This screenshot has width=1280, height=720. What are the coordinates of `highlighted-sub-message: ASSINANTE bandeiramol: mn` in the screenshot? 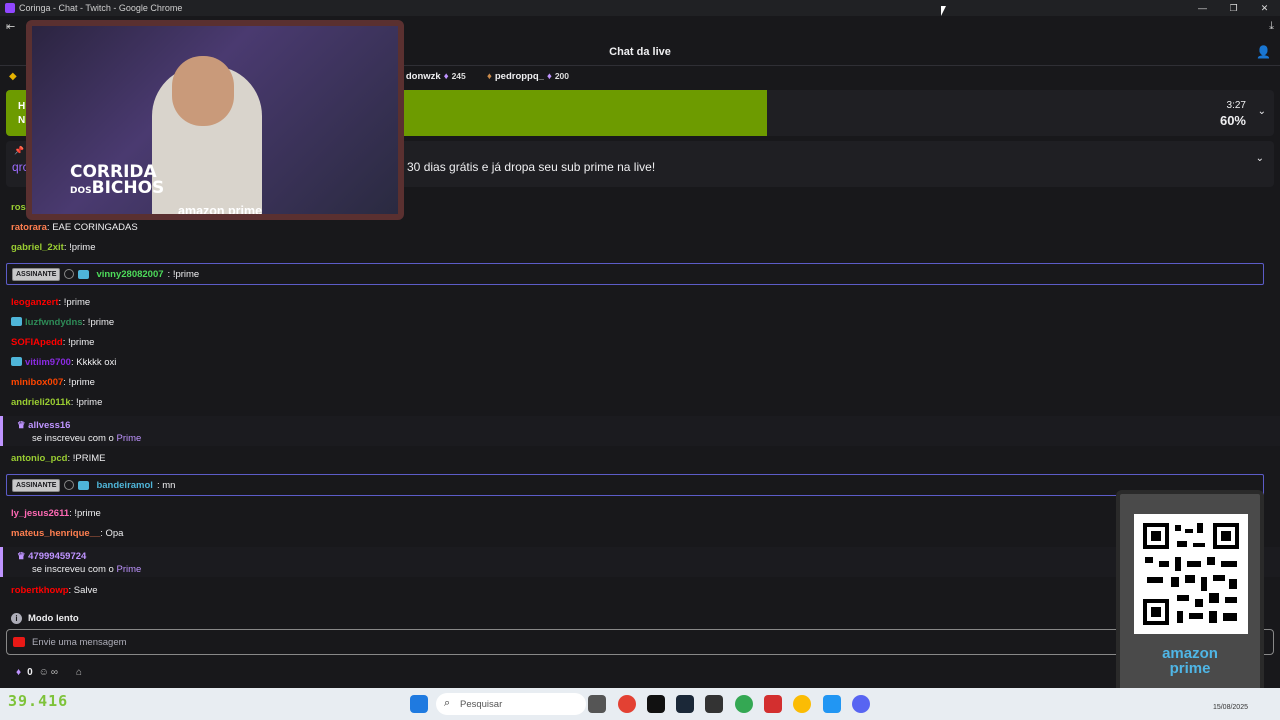 It's located at (635, 485).